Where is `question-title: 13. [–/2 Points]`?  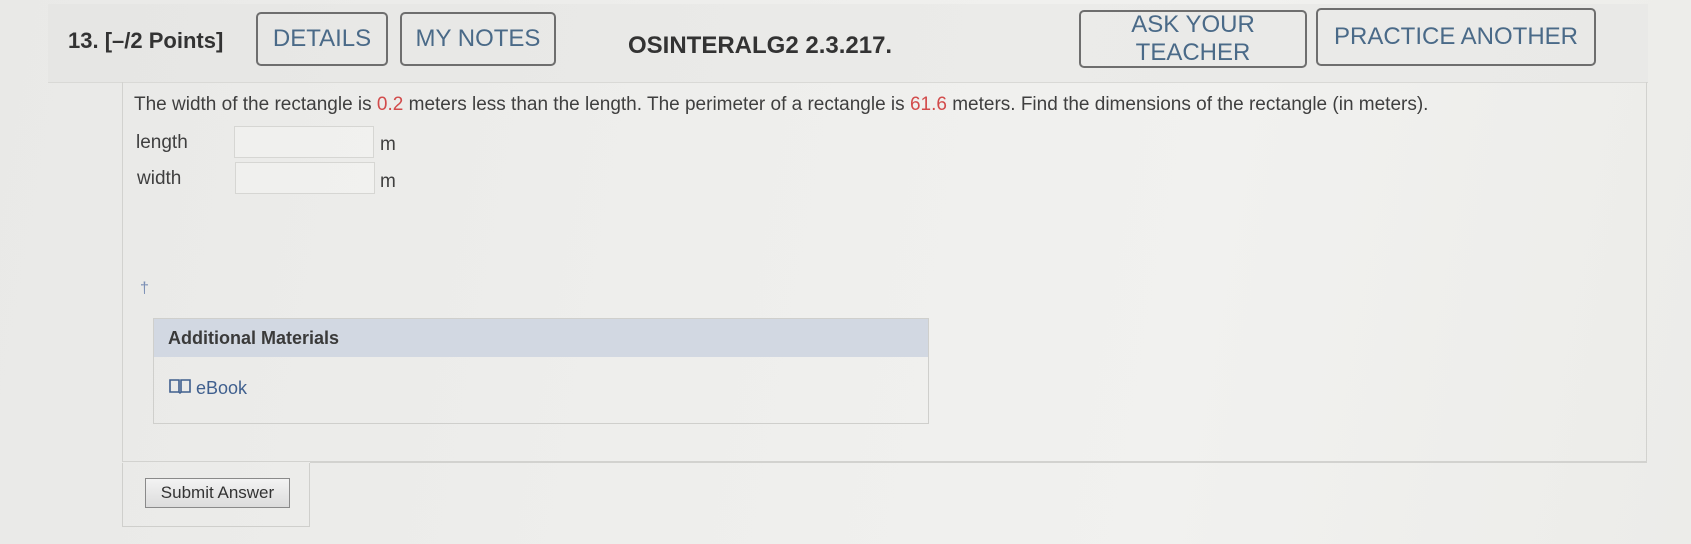
question-title: 13. [–/2 Points] is located at coordinates (145, 41).